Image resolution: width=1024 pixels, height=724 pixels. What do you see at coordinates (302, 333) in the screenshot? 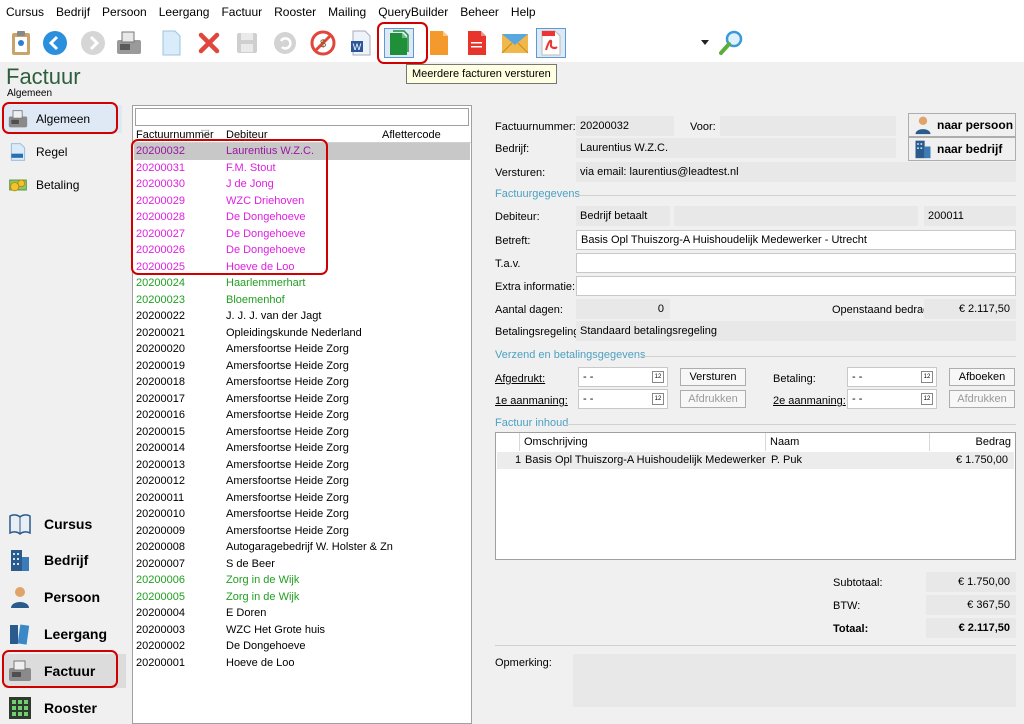
I see `table-row: 20200021 Opleidingskunde Nederland` at bounding box center [302, 333].